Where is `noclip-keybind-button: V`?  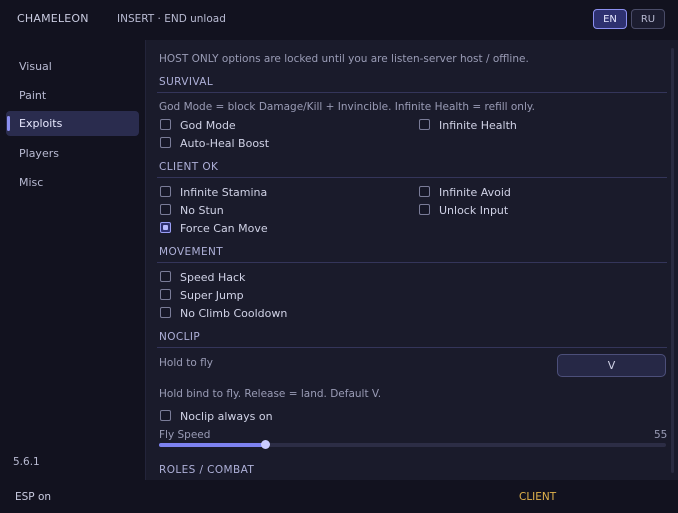 noclip-keybind-button: V is located at coordinates (611, 365).